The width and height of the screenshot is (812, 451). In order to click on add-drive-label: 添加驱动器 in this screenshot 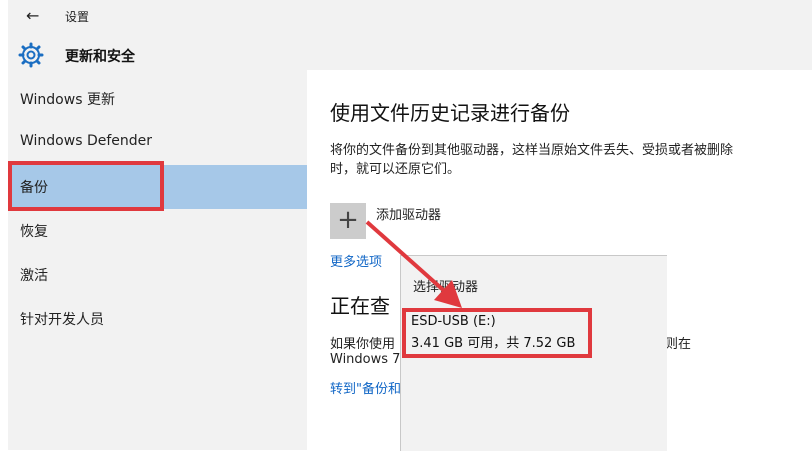, I will do `click(408, 213)`.